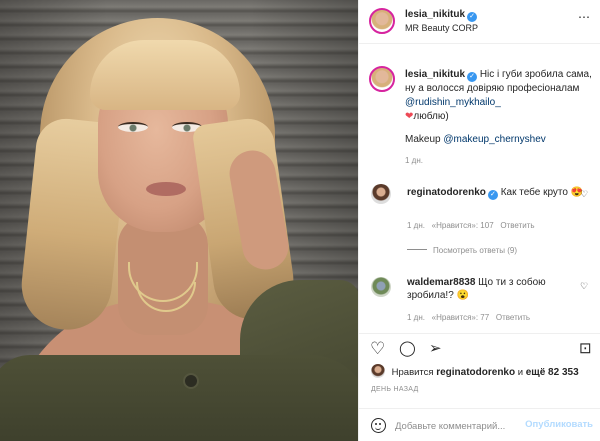  I want to click on caption-text-2: люблю), so click(431, 116).